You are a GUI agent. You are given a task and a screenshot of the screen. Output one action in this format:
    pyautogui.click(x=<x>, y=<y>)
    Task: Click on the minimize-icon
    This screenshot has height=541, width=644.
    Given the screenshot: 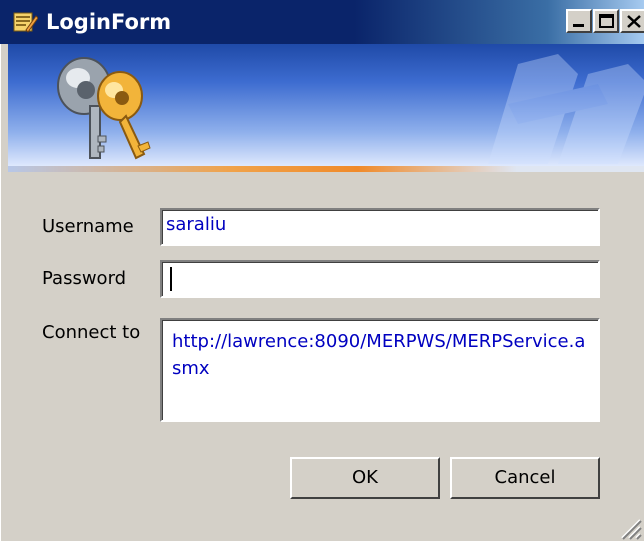 What is the action you would take?
    pyautogui.click(x=578, y=25)
    